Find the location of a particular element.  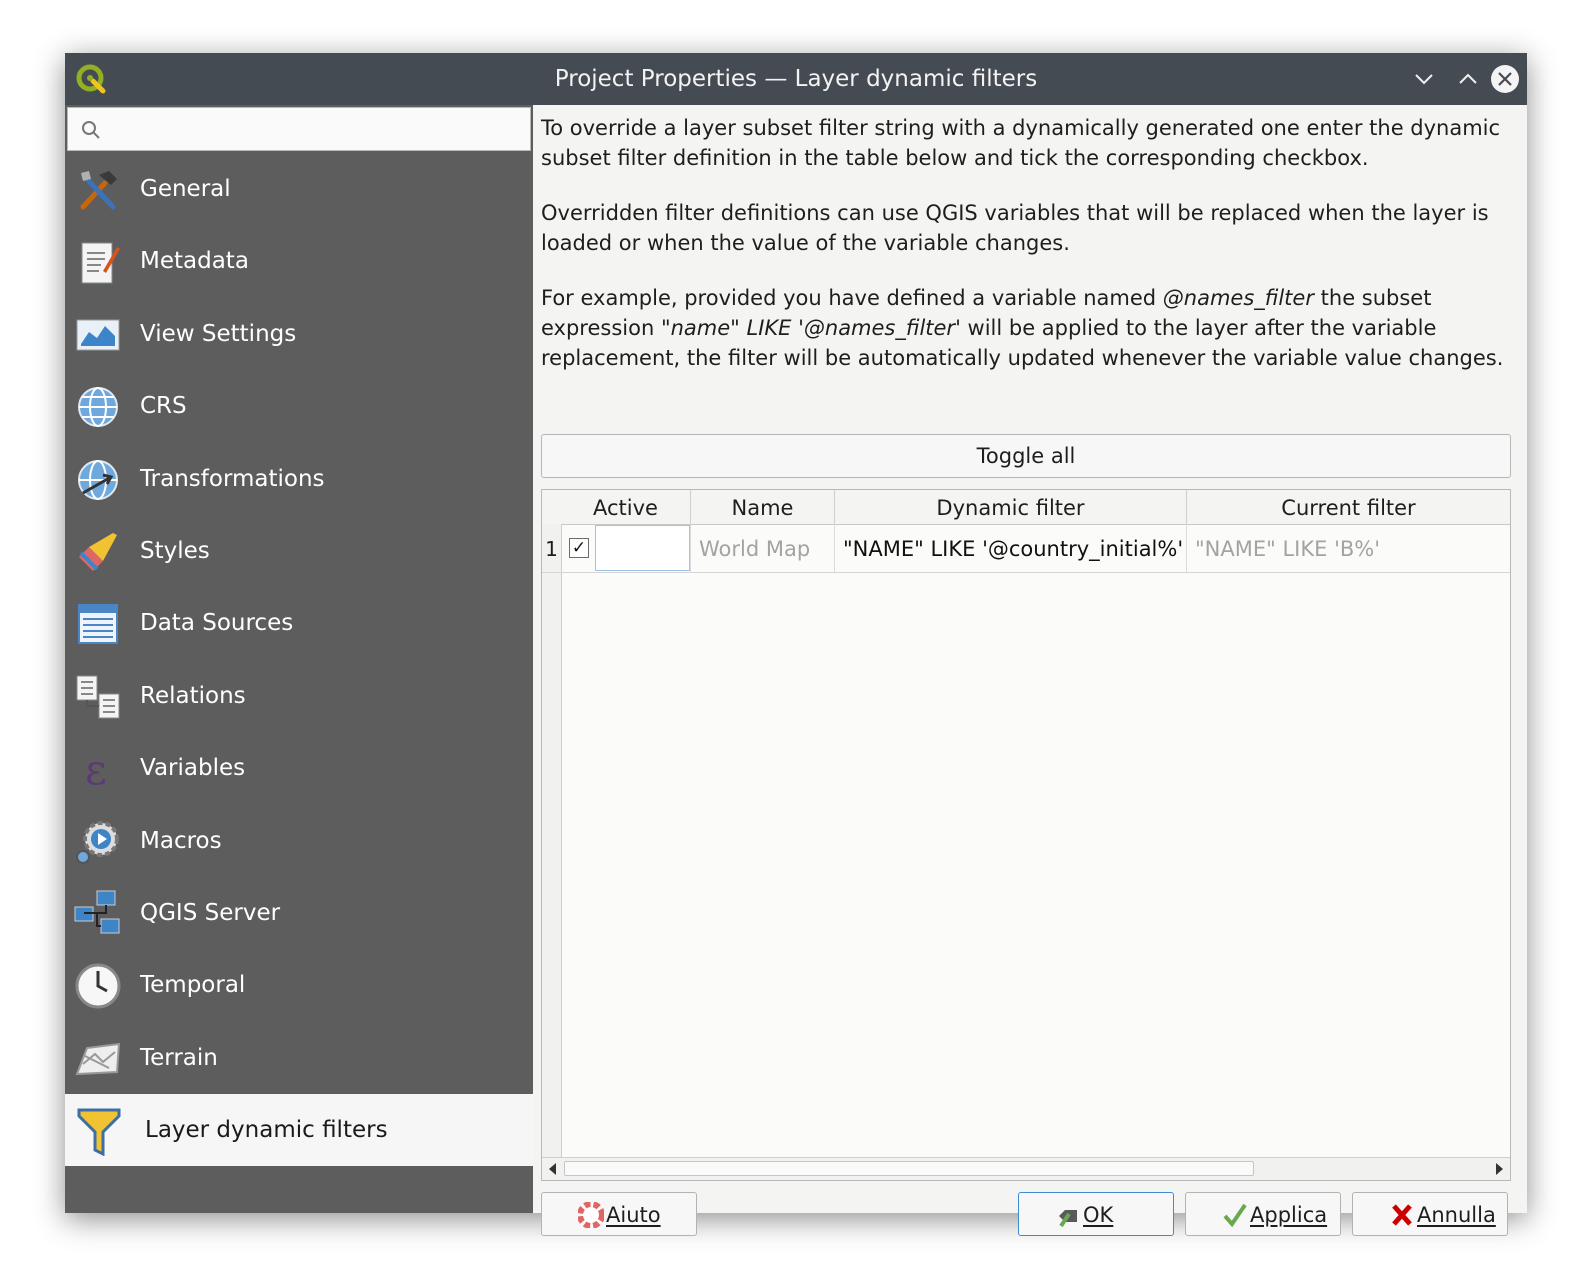

row-header-column: 1 is located at coordinates (552, 841).